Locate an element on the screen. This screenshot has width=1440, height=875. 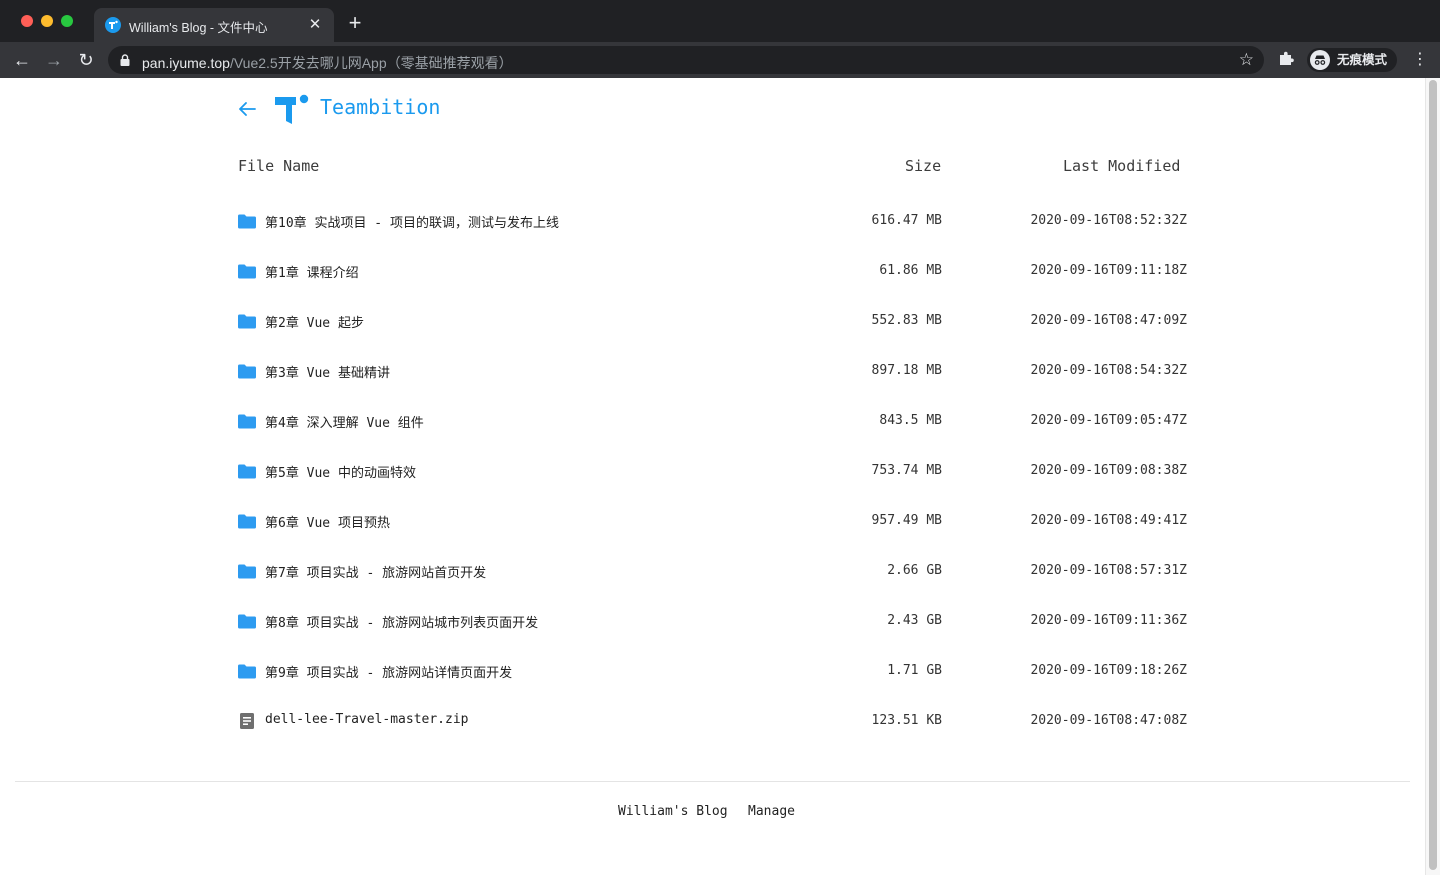
file-row: 第2章 Vue 起步 552.83 MB 2020-09-16T08:47:09Z is located at coordinates (713, 322).